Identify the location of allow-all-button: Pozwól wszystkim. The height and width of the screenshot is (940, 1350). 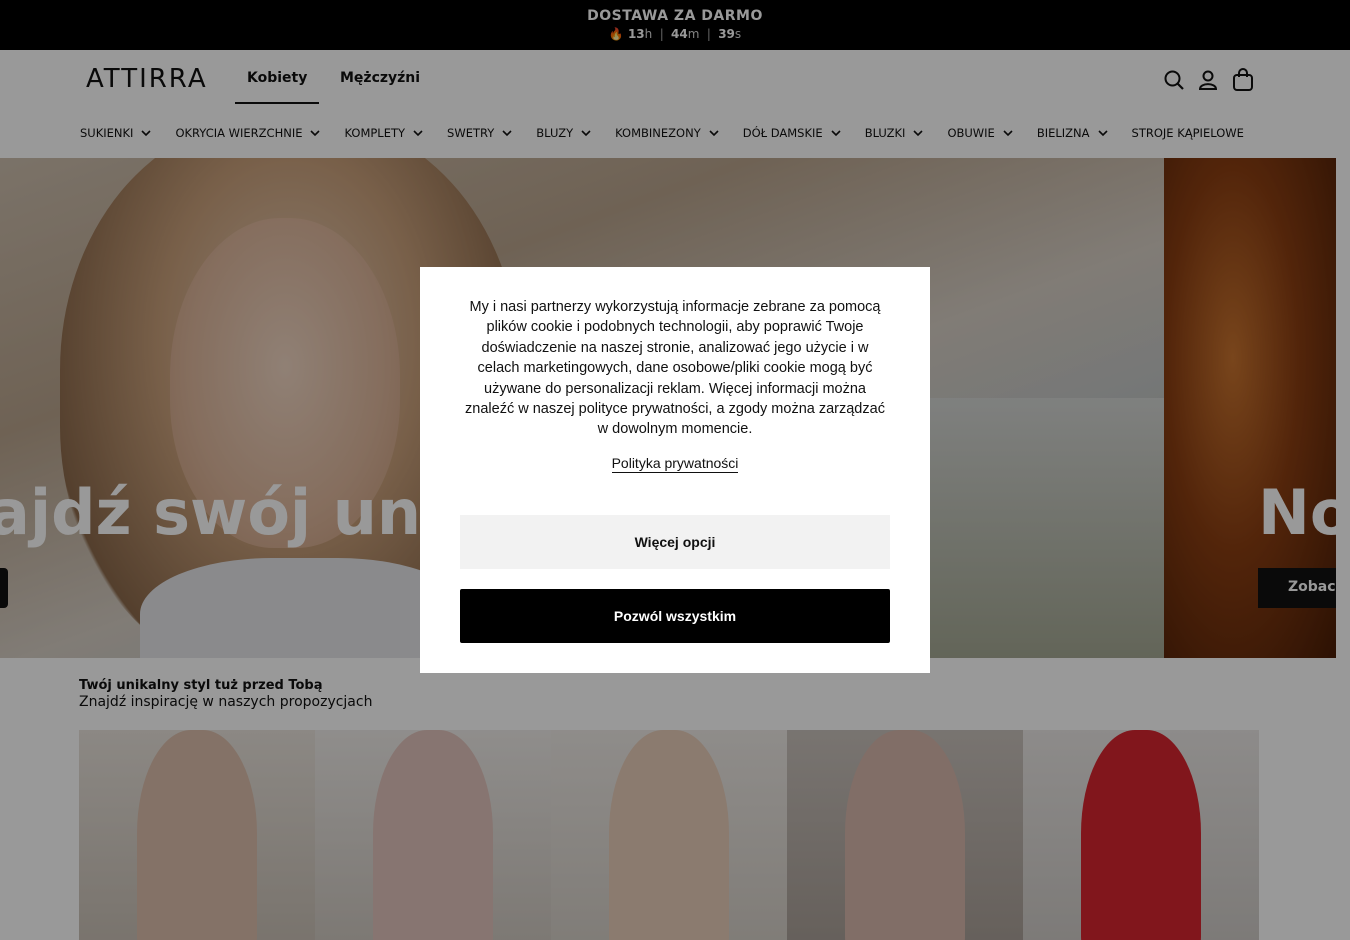
(675, 616).